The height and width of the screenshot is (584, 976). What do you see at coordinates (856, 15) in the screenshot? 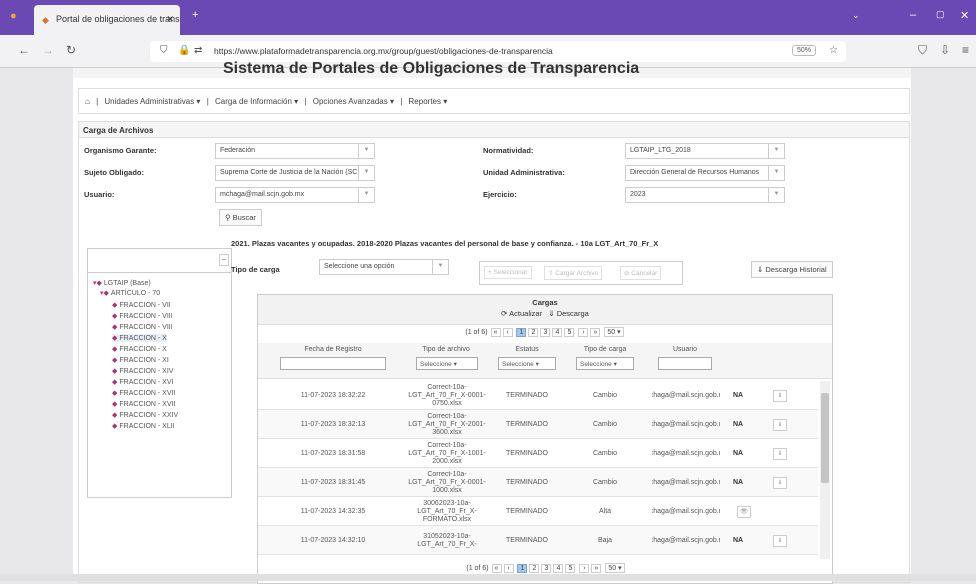
I see `list-tabs-icon: ⌄` at bounding box center [856, 15].